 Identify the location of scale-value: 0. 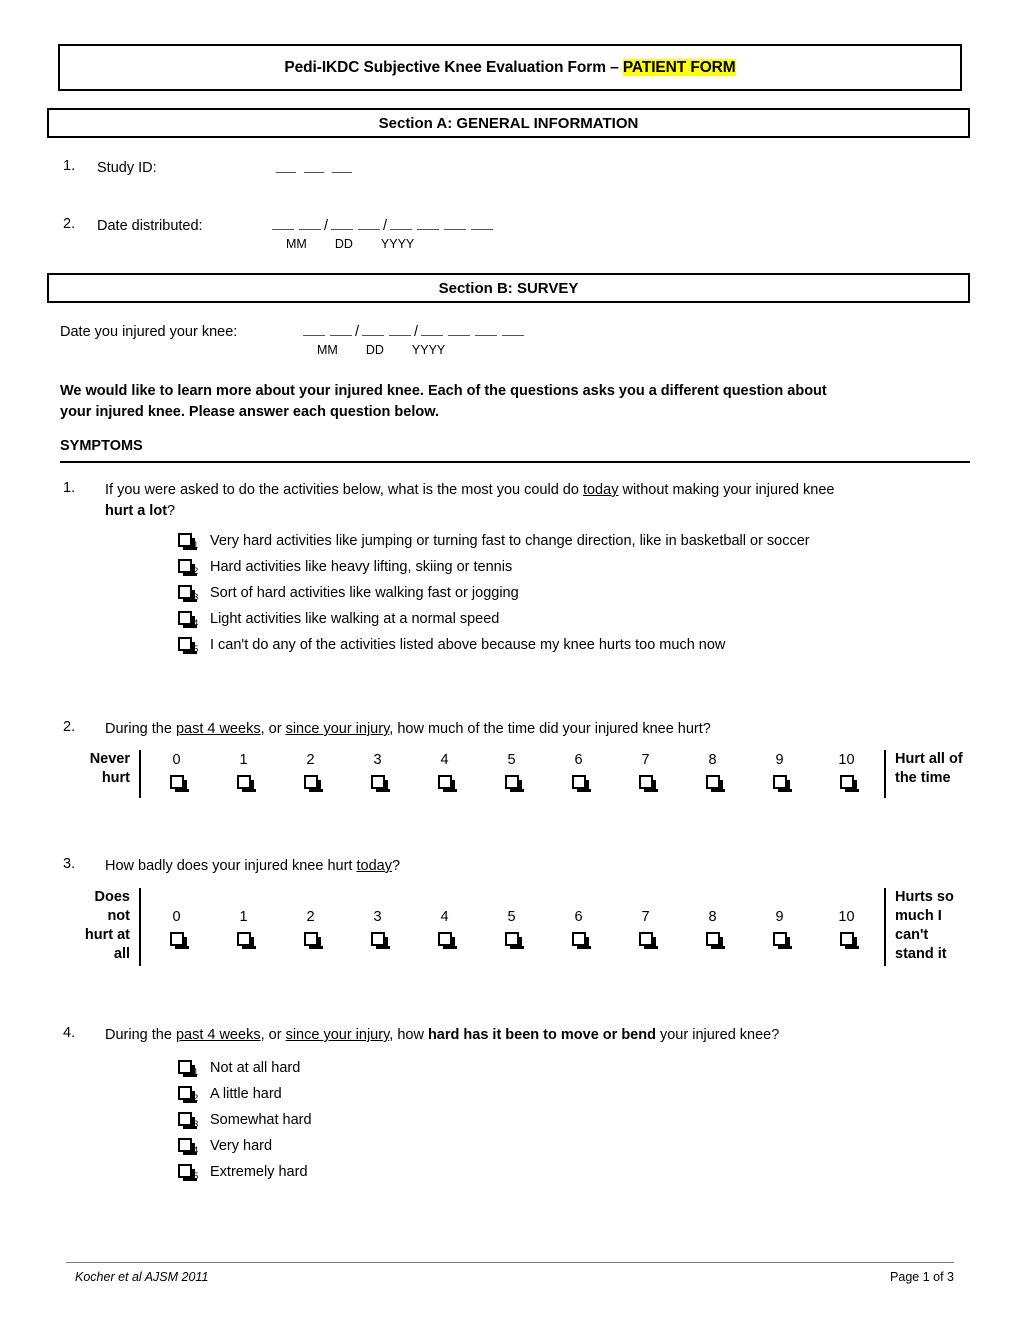
(176, 917).